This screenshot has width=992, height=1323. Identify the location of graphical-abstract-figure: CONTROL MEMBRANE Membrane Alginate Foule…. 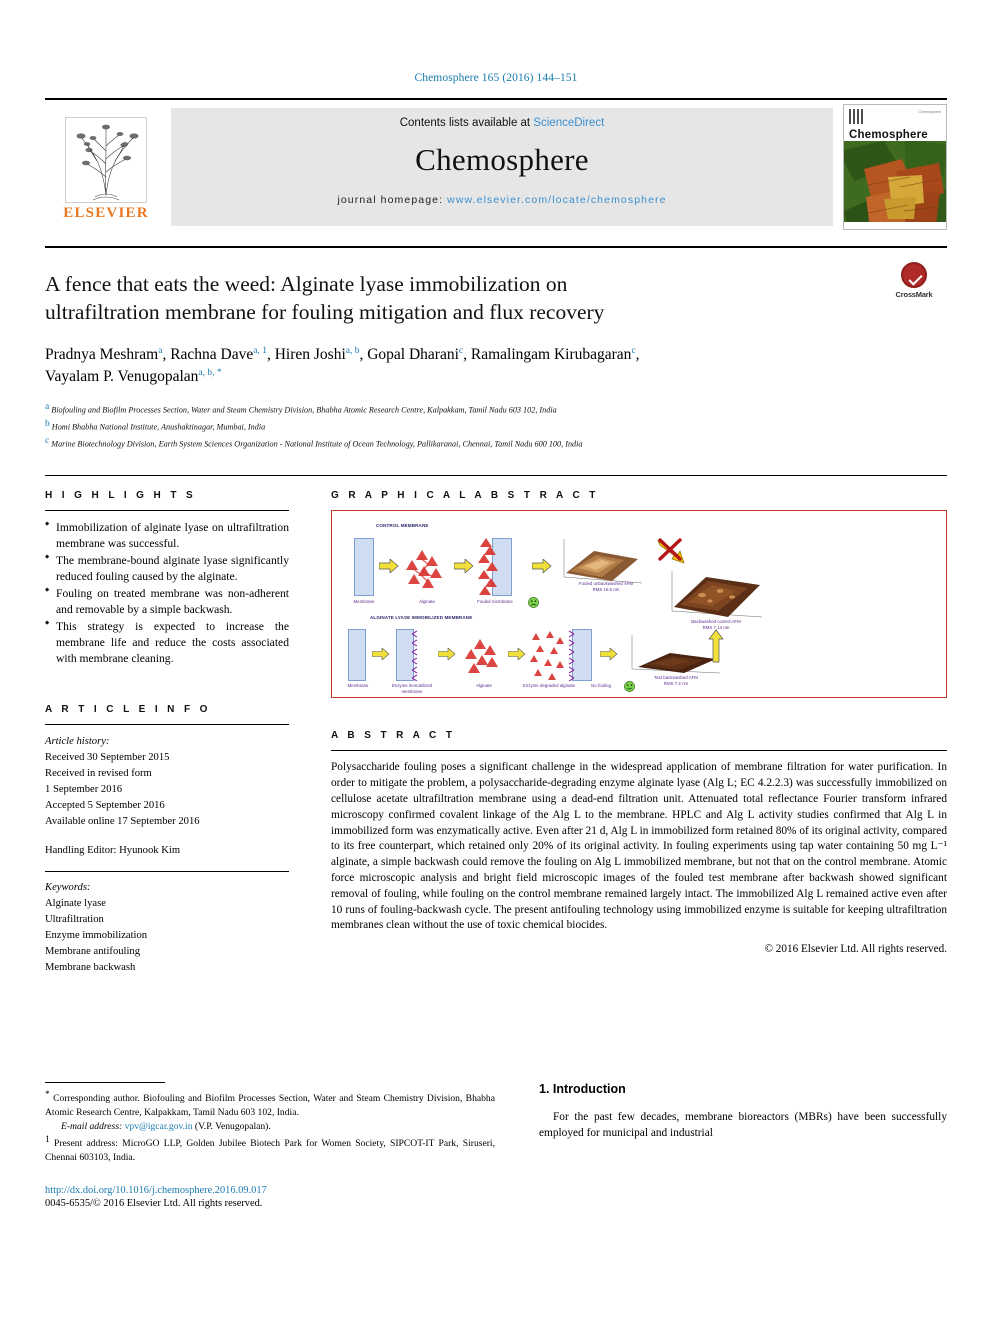
(639, 604).